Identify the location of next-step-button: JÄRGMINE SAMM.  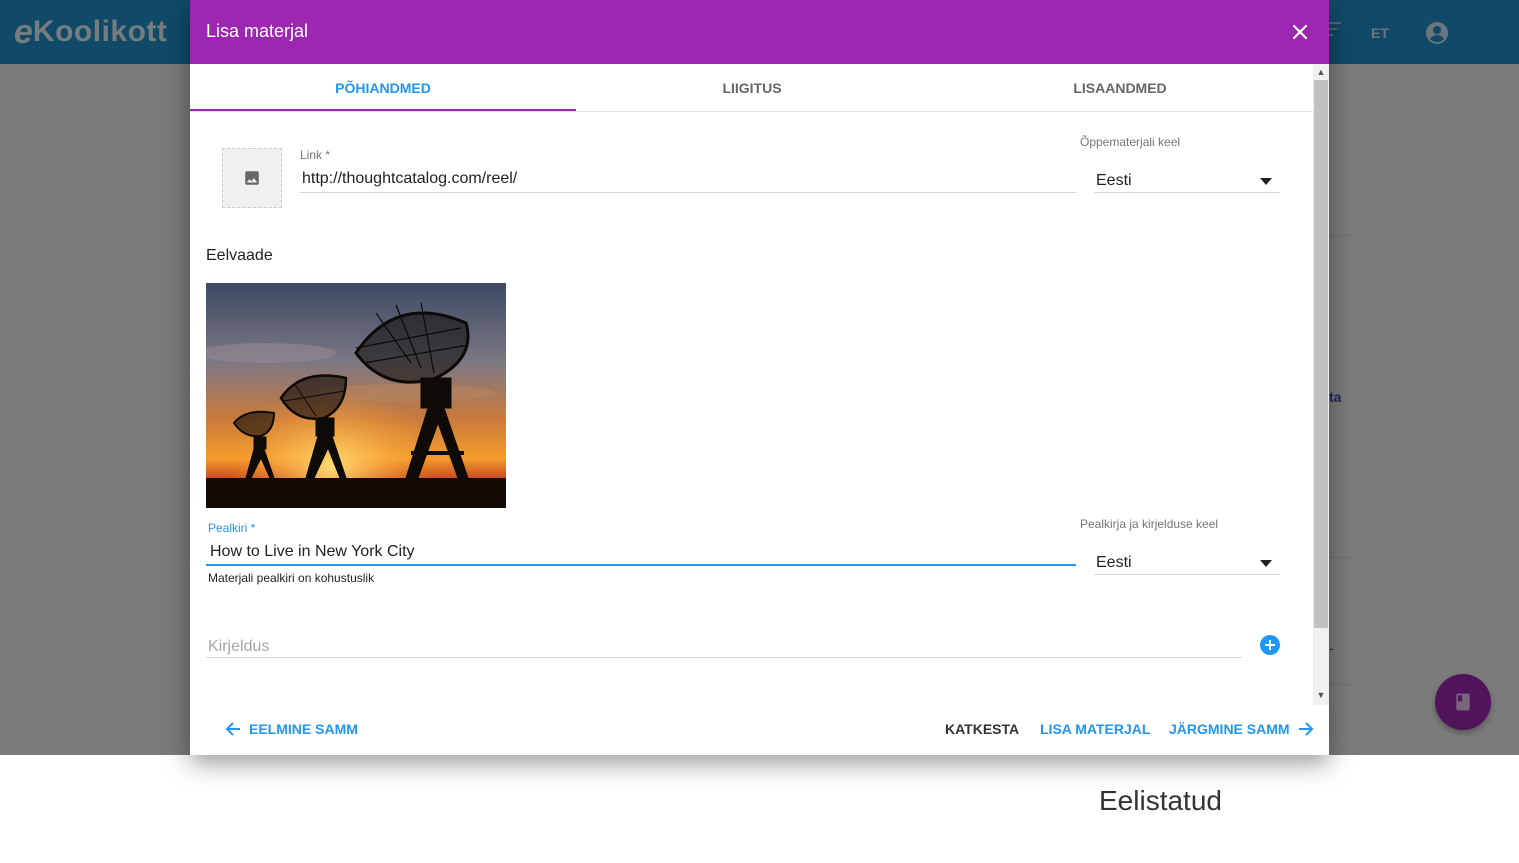
(1242, 729).